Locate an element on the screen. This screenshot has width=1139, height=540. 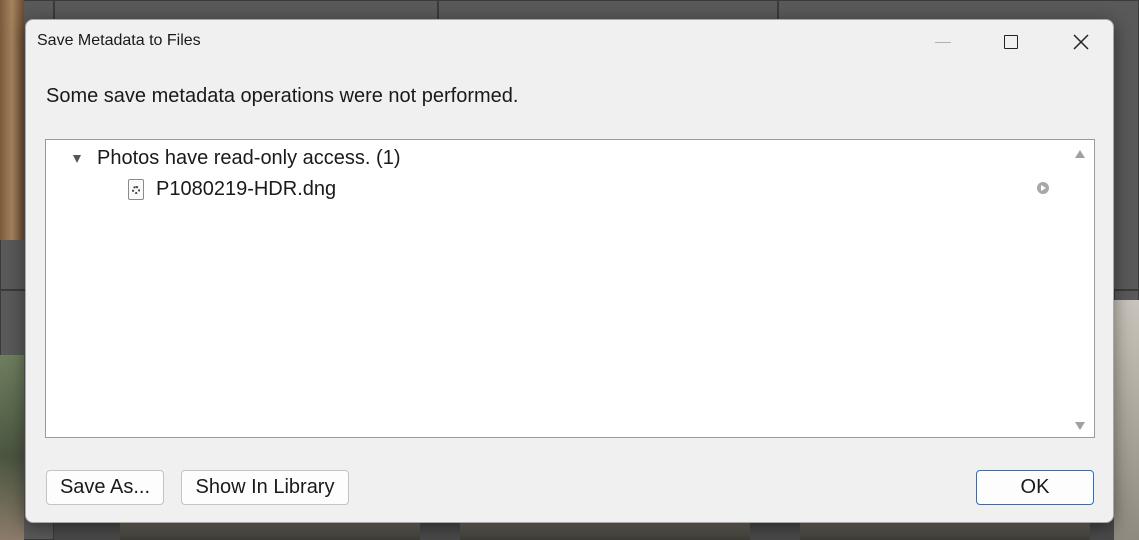
dng-file-icon is located at coordinates (136, 189).